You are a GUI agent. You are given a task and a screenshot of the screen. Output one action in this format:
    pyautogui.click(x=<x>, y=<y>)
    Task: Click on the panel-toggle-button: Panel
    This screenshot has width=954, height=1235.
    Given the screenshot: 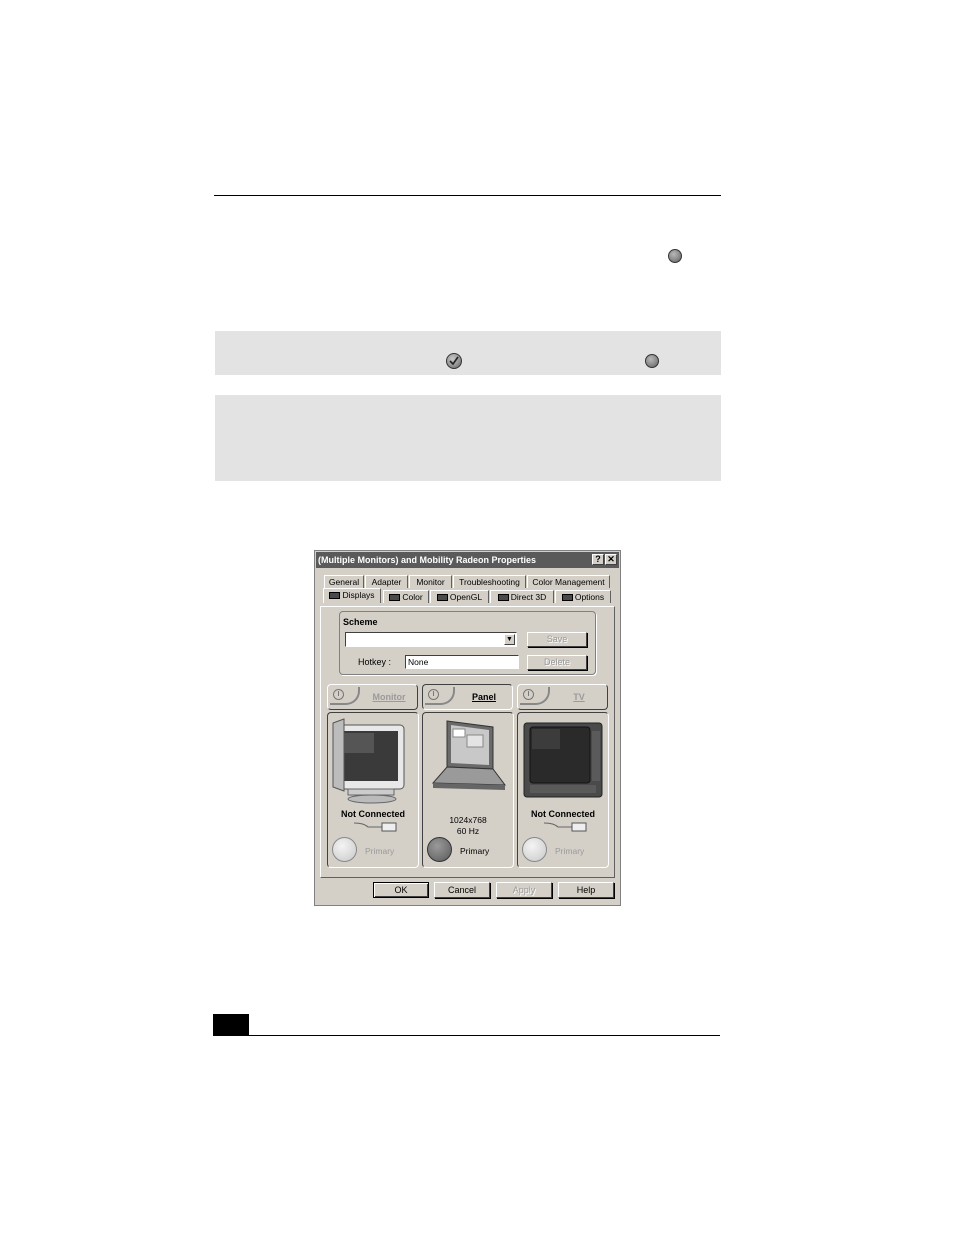 What is the action you would take?
    pyautogui.click(x=467, y=697)
    